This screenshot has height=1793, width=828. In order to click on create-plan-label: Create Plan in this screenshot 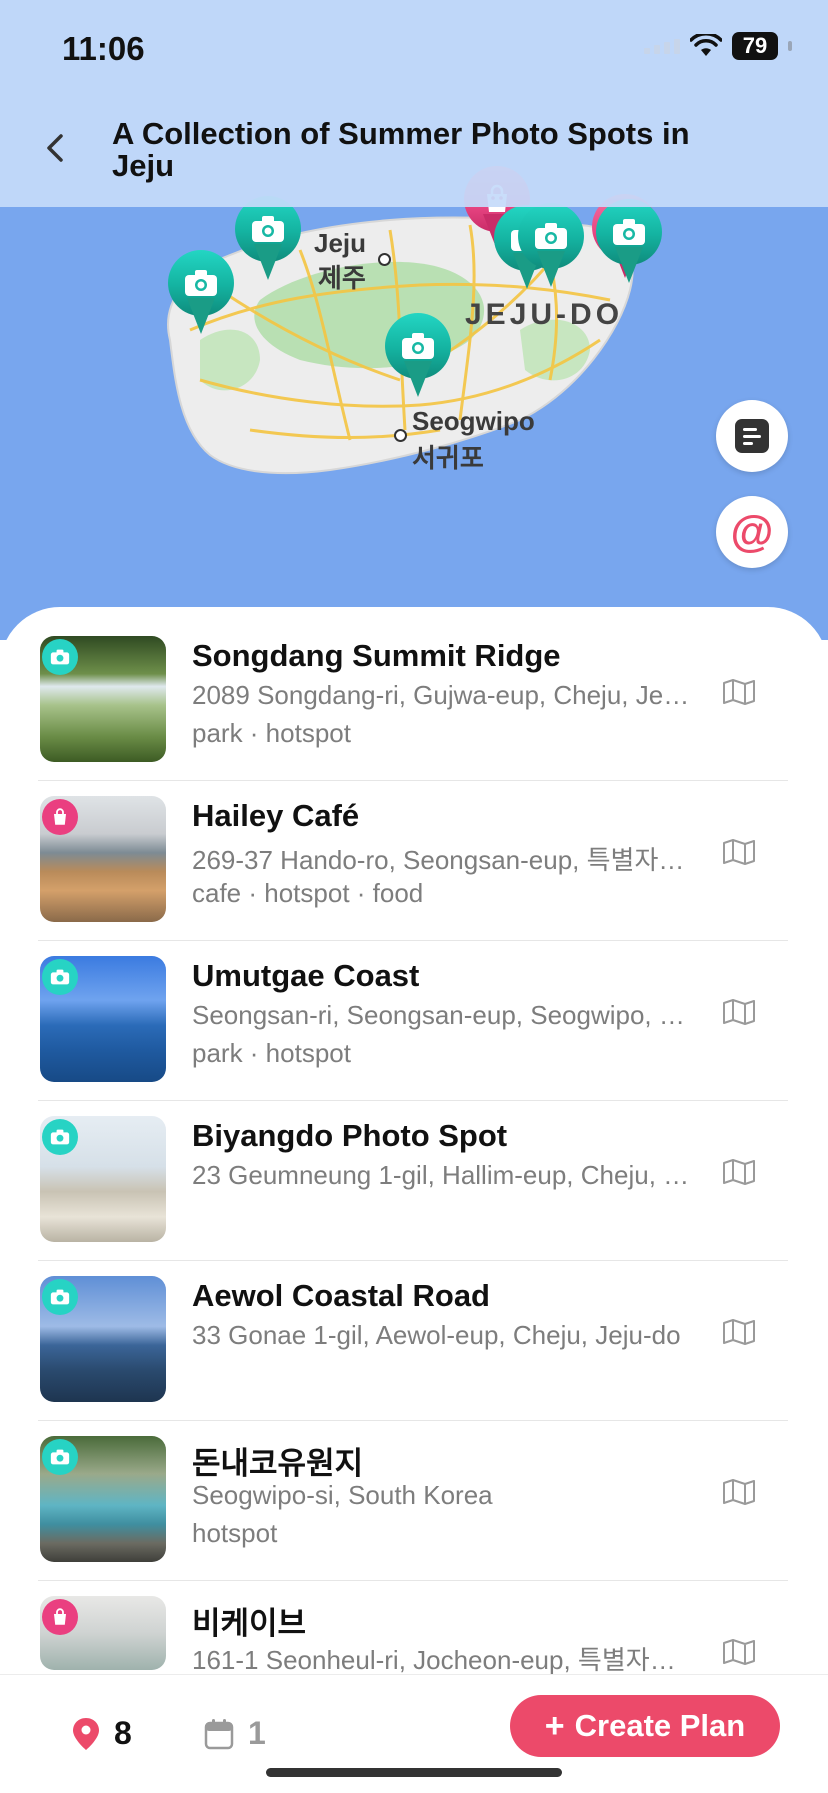, I will do `click(660, 1725)`.